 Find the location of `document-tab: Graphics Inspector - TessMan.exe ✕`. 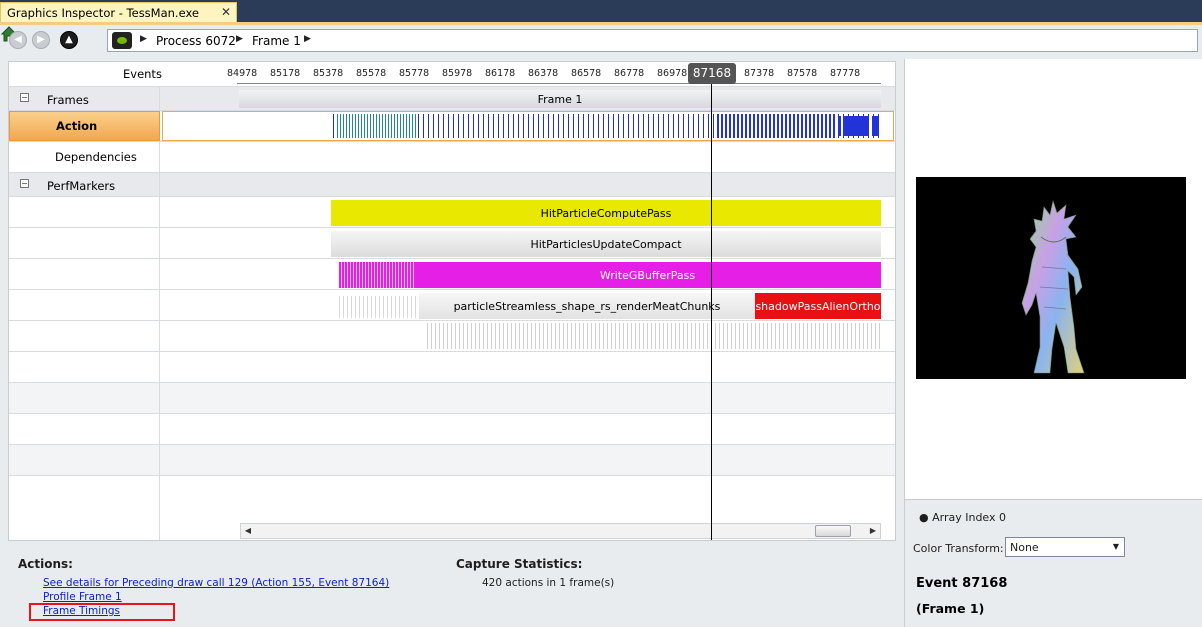

document-tab: Graphics Inspector - TessMan.exe ✕ is located at coordinates (118, 12).